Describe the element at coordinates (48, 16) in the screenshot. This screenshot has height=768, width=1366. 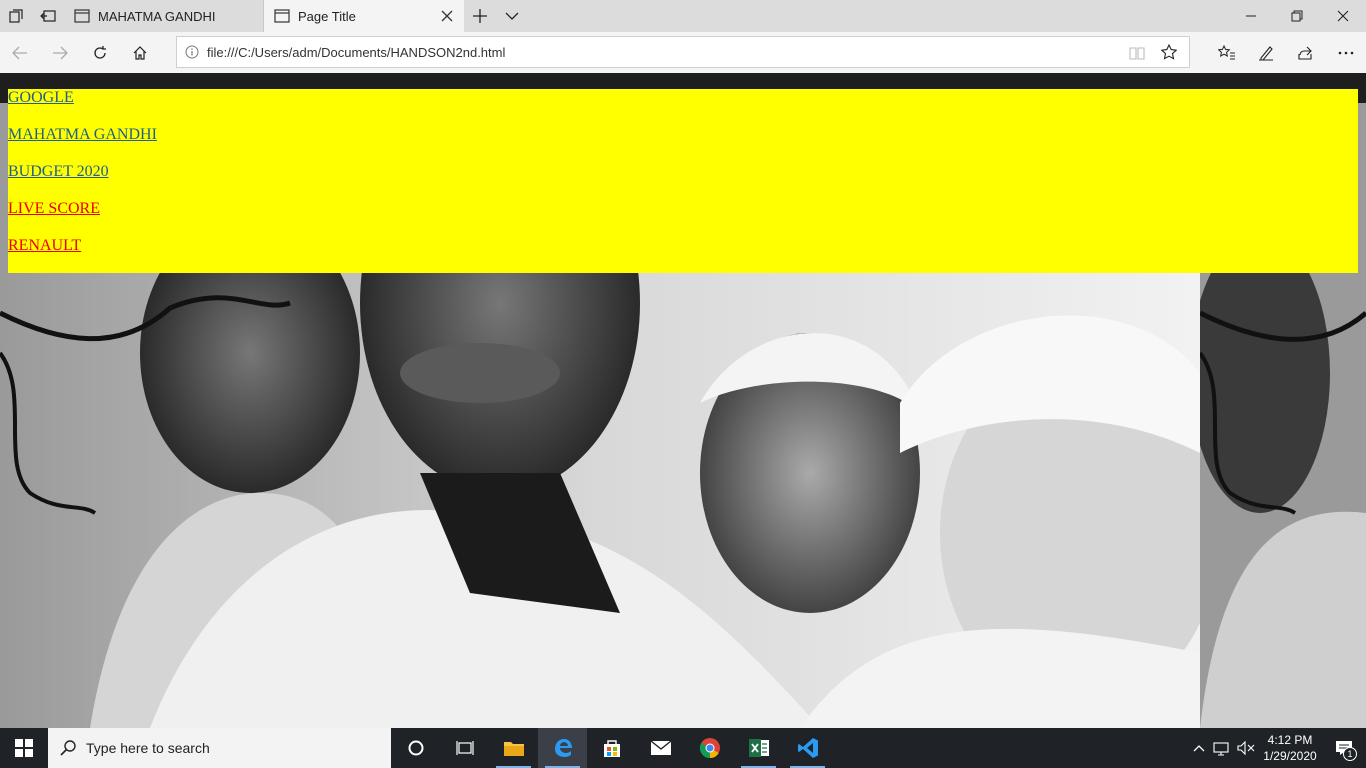
I see `set-tabs-aside-icon` at that location.